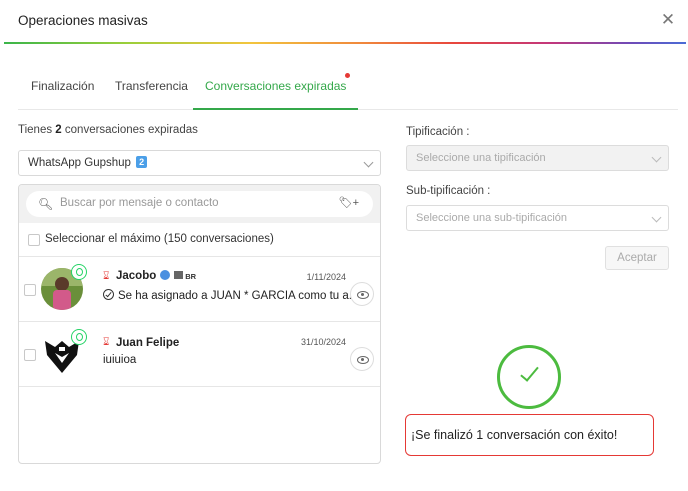  I want to click on search-input: 🔍︎ Buscar por mensaje o contacto 🏷︎+, so click(199, 204).